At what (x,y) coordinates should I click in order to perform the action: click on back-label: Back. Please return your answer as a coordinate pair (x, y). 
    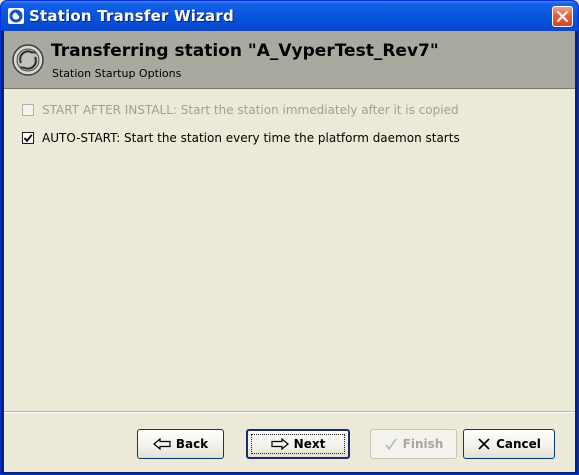
    Looking at the image, I should click on (192, 444).